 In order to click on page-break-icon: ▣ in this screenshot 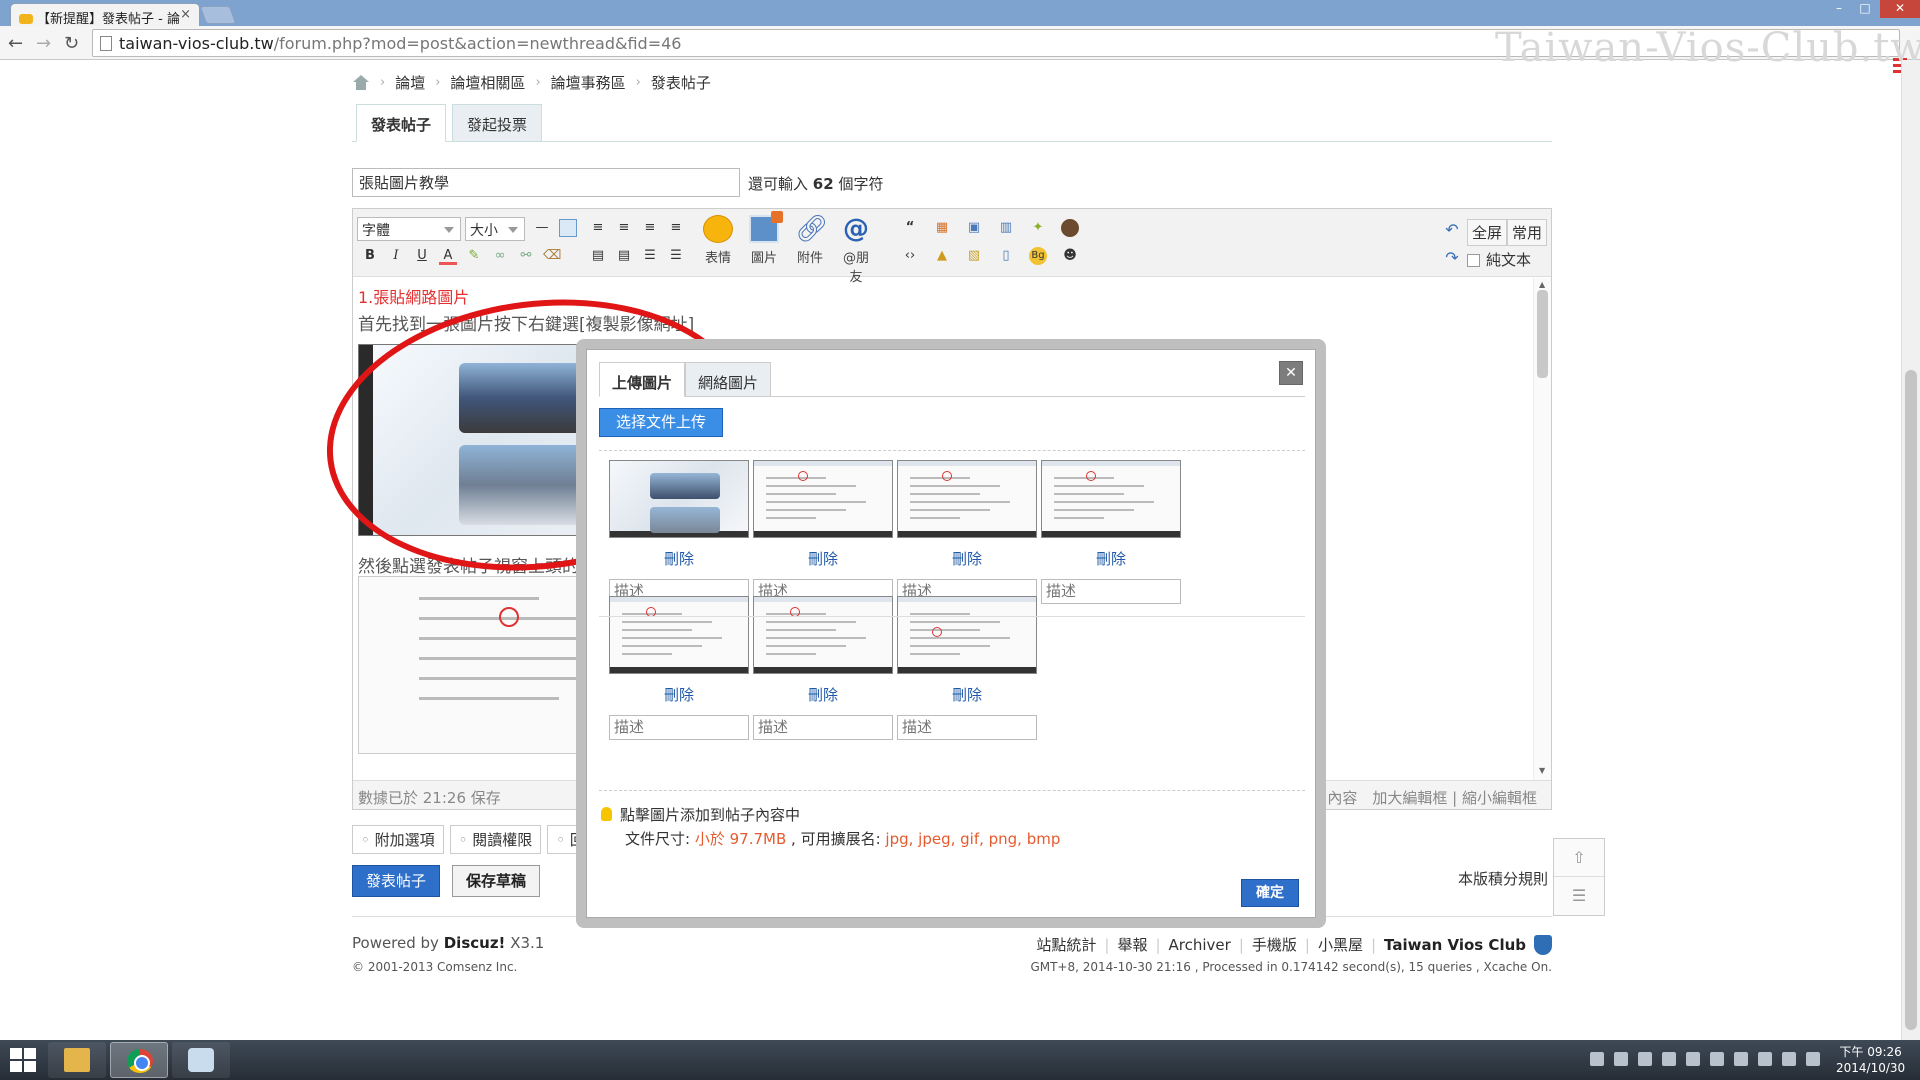, I will do `click(974, 228)`.